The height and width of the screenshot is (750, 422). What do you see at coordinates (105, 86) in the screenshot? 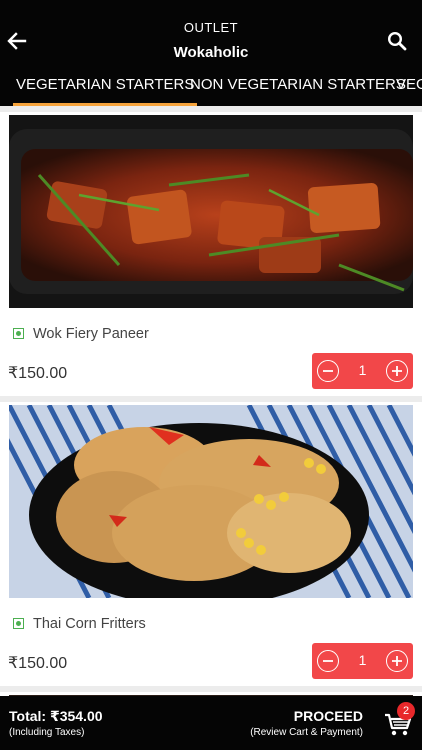
I see `tab-vegetarian-starters: VEGETARIAN STARTERS` at bounding box center [105, 86].